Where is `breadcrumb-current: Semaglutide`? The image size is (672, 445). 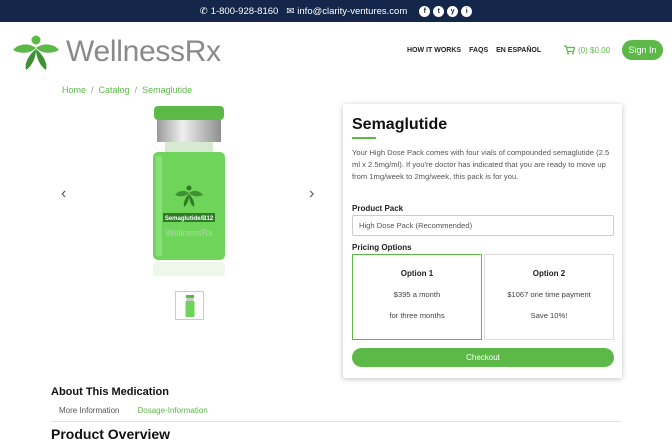 breadcrumb-current: Semaglutide is located at coordinates (167, 90).